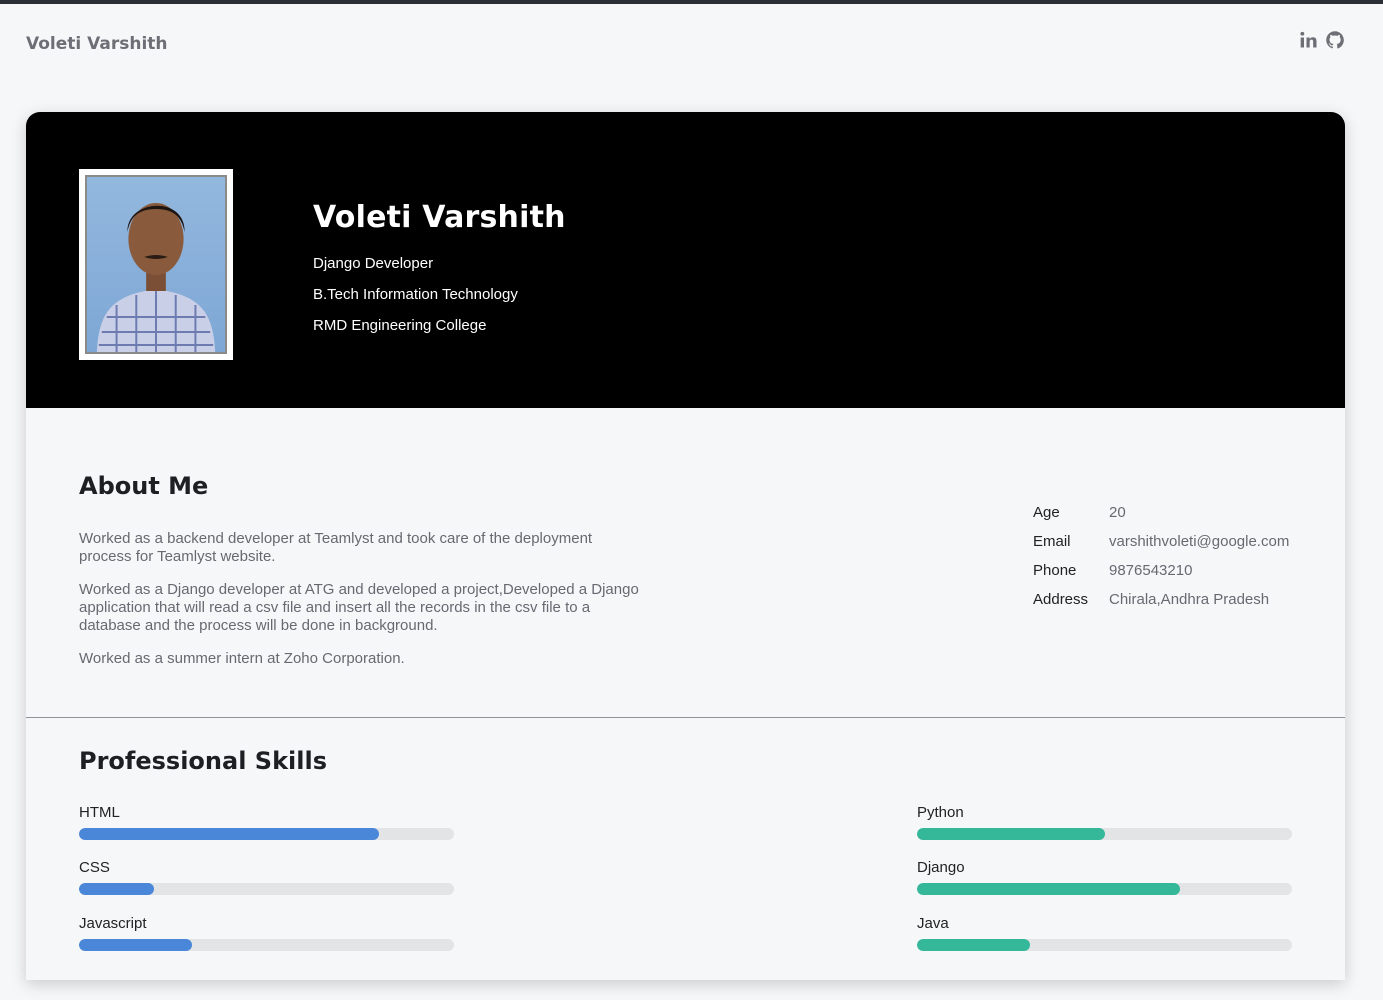 This screenshot has height=1000, width=1383. What do you see at coordinates (113, 923) in the screenshot?
I see `skill-label: Javascript` at bounding box center [113, 923].